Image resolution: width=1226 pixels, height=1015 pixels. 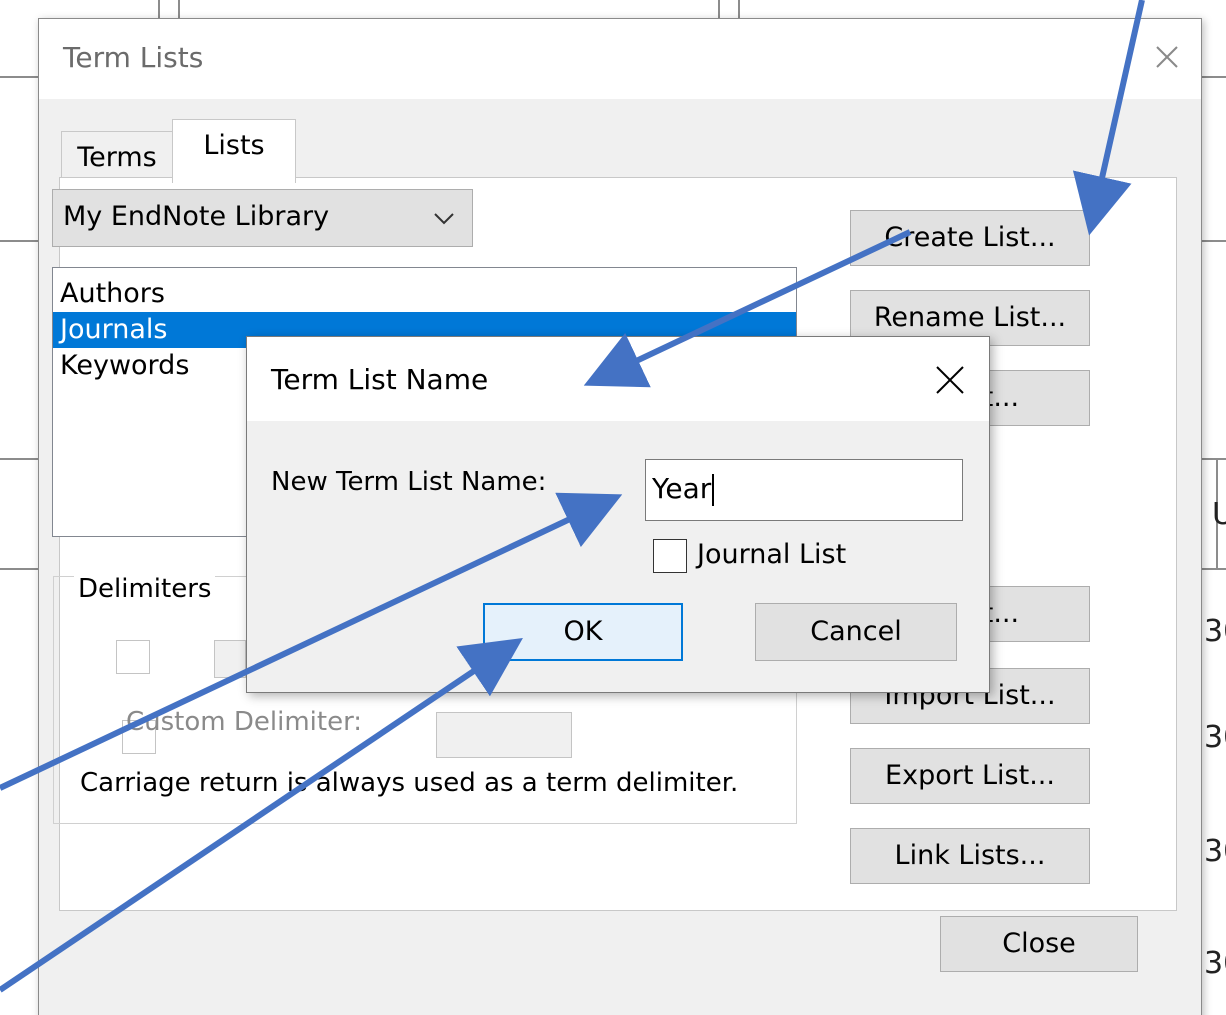 What do you see at coordinates (771, 554) in the screenshot?
I see `journal-list-label: Journal List` at bounding box center [771, 554].